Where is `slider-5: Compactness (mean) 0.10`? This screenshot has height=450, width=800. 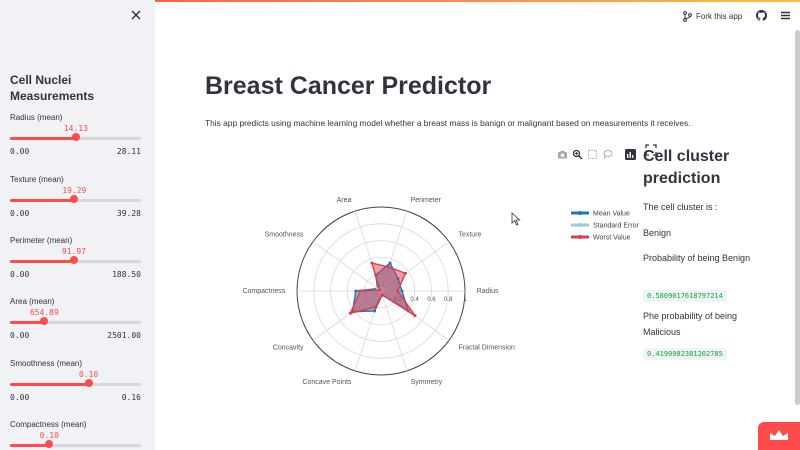 slider-5: Compactness (mean) 0.10 is located at coordinates (75, 435).